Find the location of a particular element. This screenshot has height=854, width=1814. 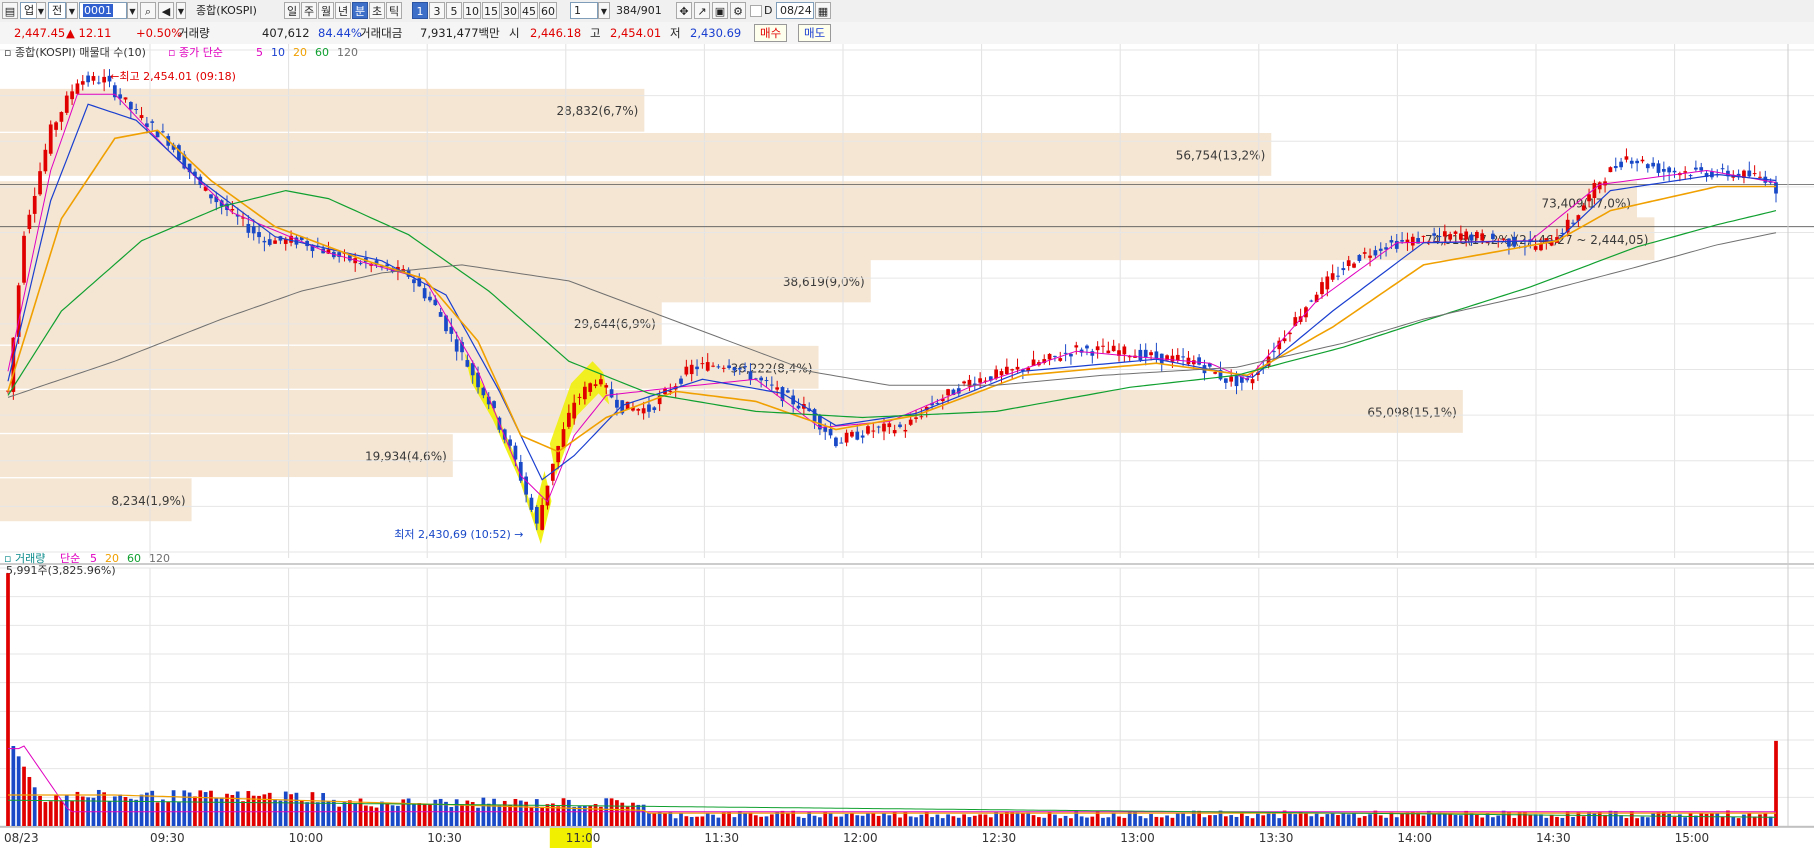

interval-button-3: 3 is located at coordinates (437, 10).